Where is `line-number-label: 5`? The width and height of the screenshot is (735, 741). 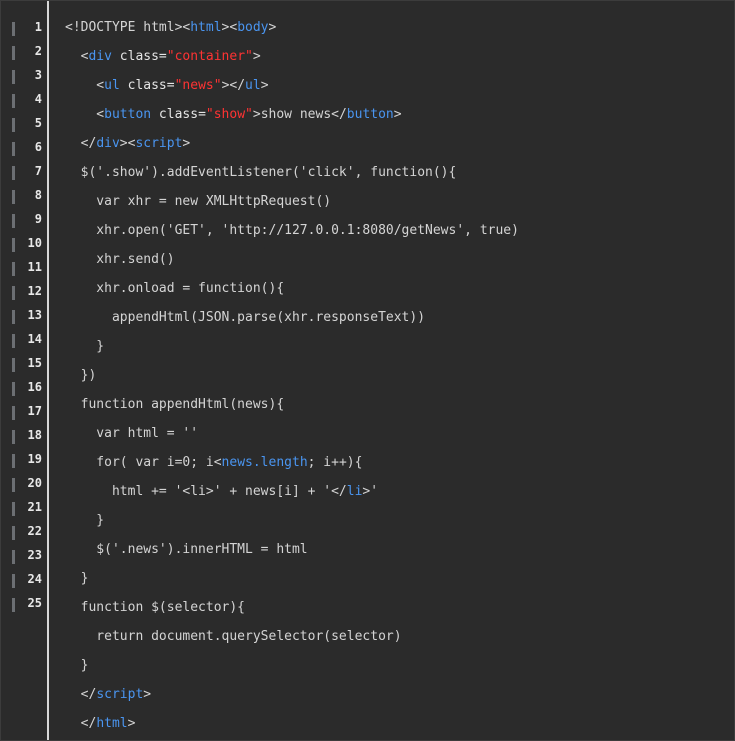
line-number-label: 5 is located at coordinates (38, 123).